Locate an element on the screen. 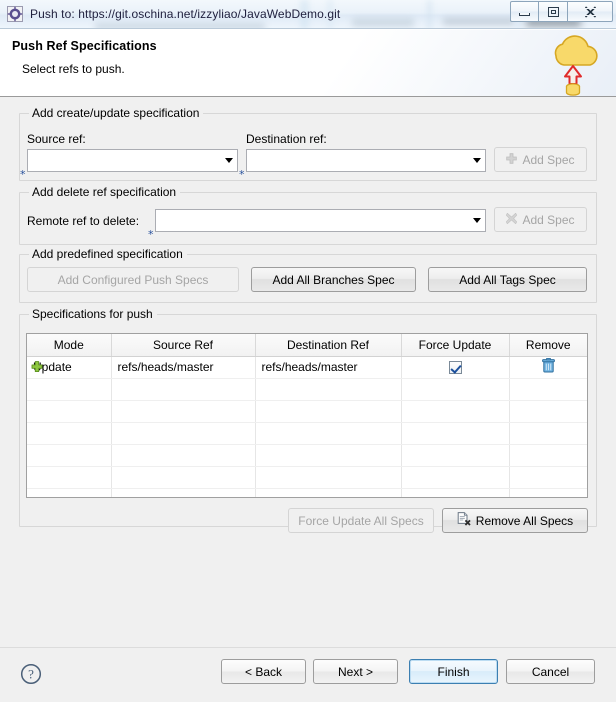  trash-icon is located at coordinates (548, 367).